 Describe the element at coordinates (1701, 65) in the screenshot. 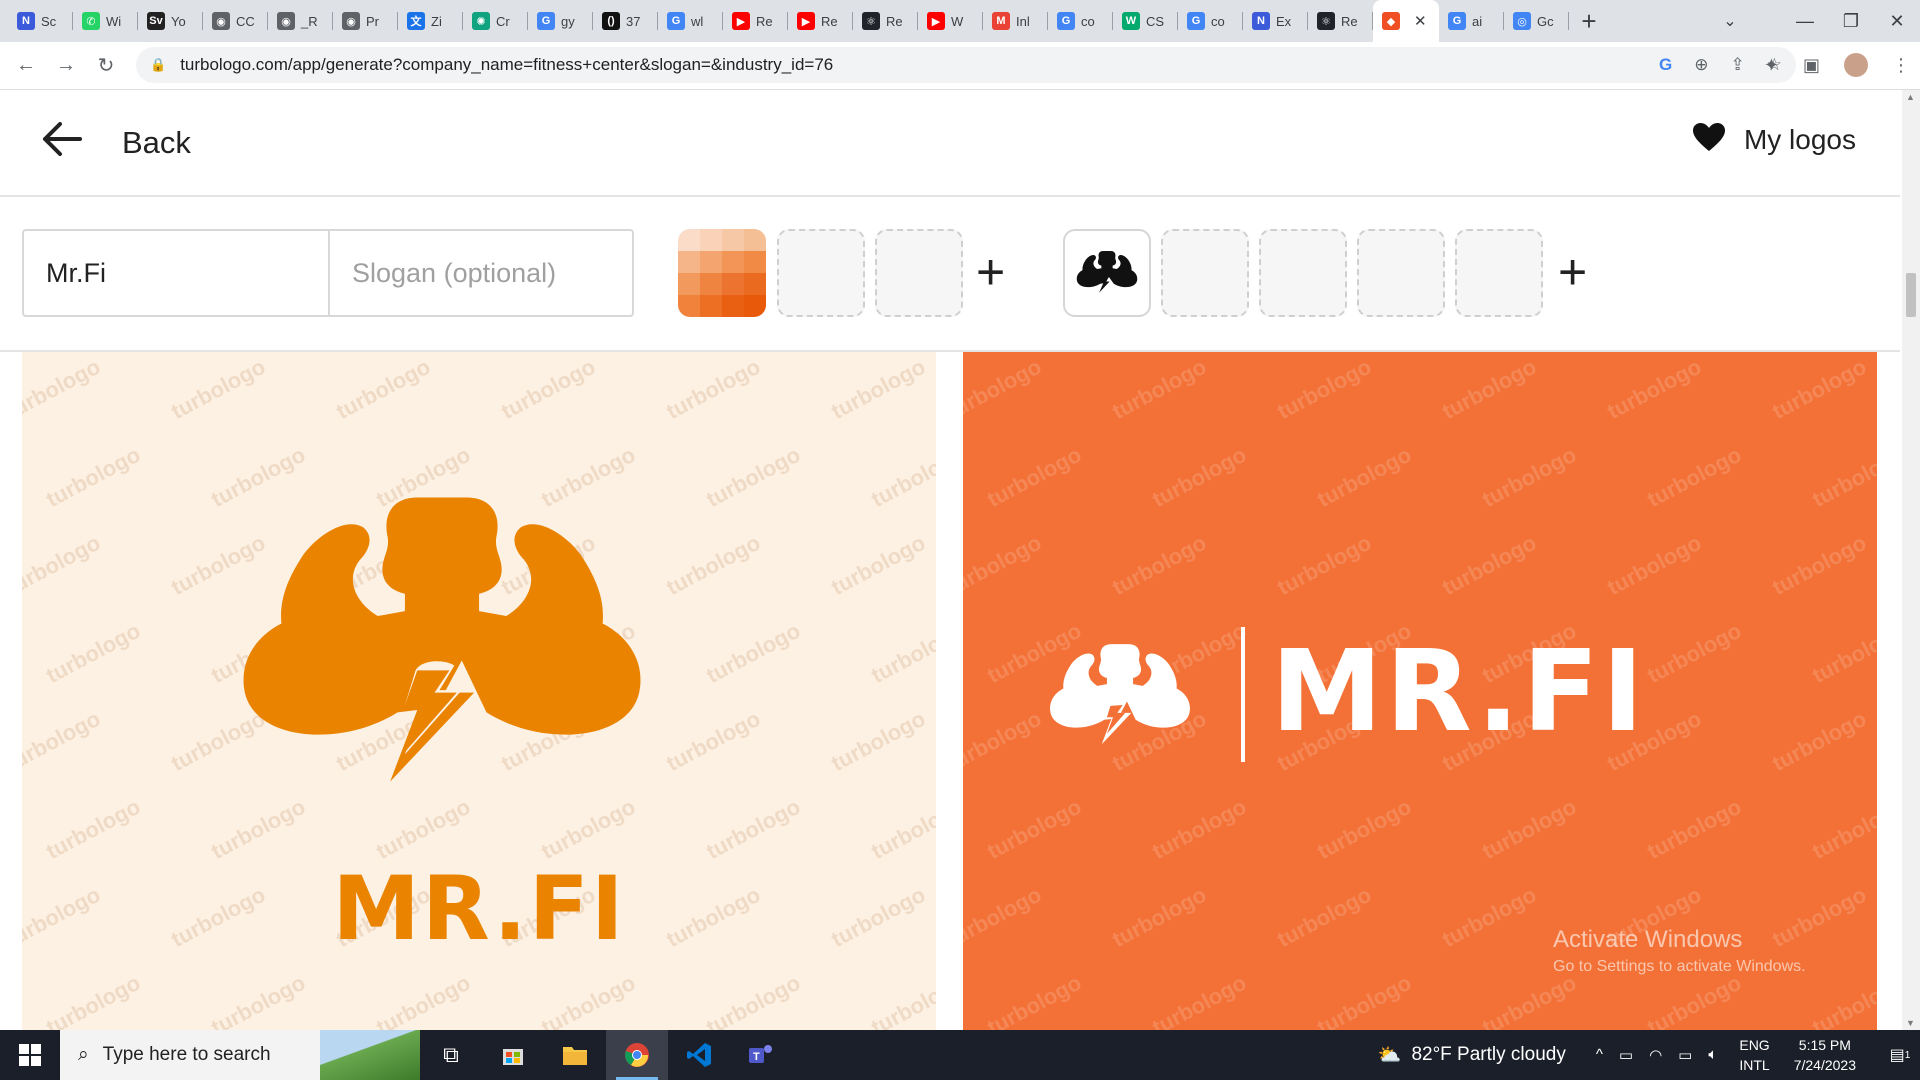

I see `zoom-icon: ⊕` at that location.